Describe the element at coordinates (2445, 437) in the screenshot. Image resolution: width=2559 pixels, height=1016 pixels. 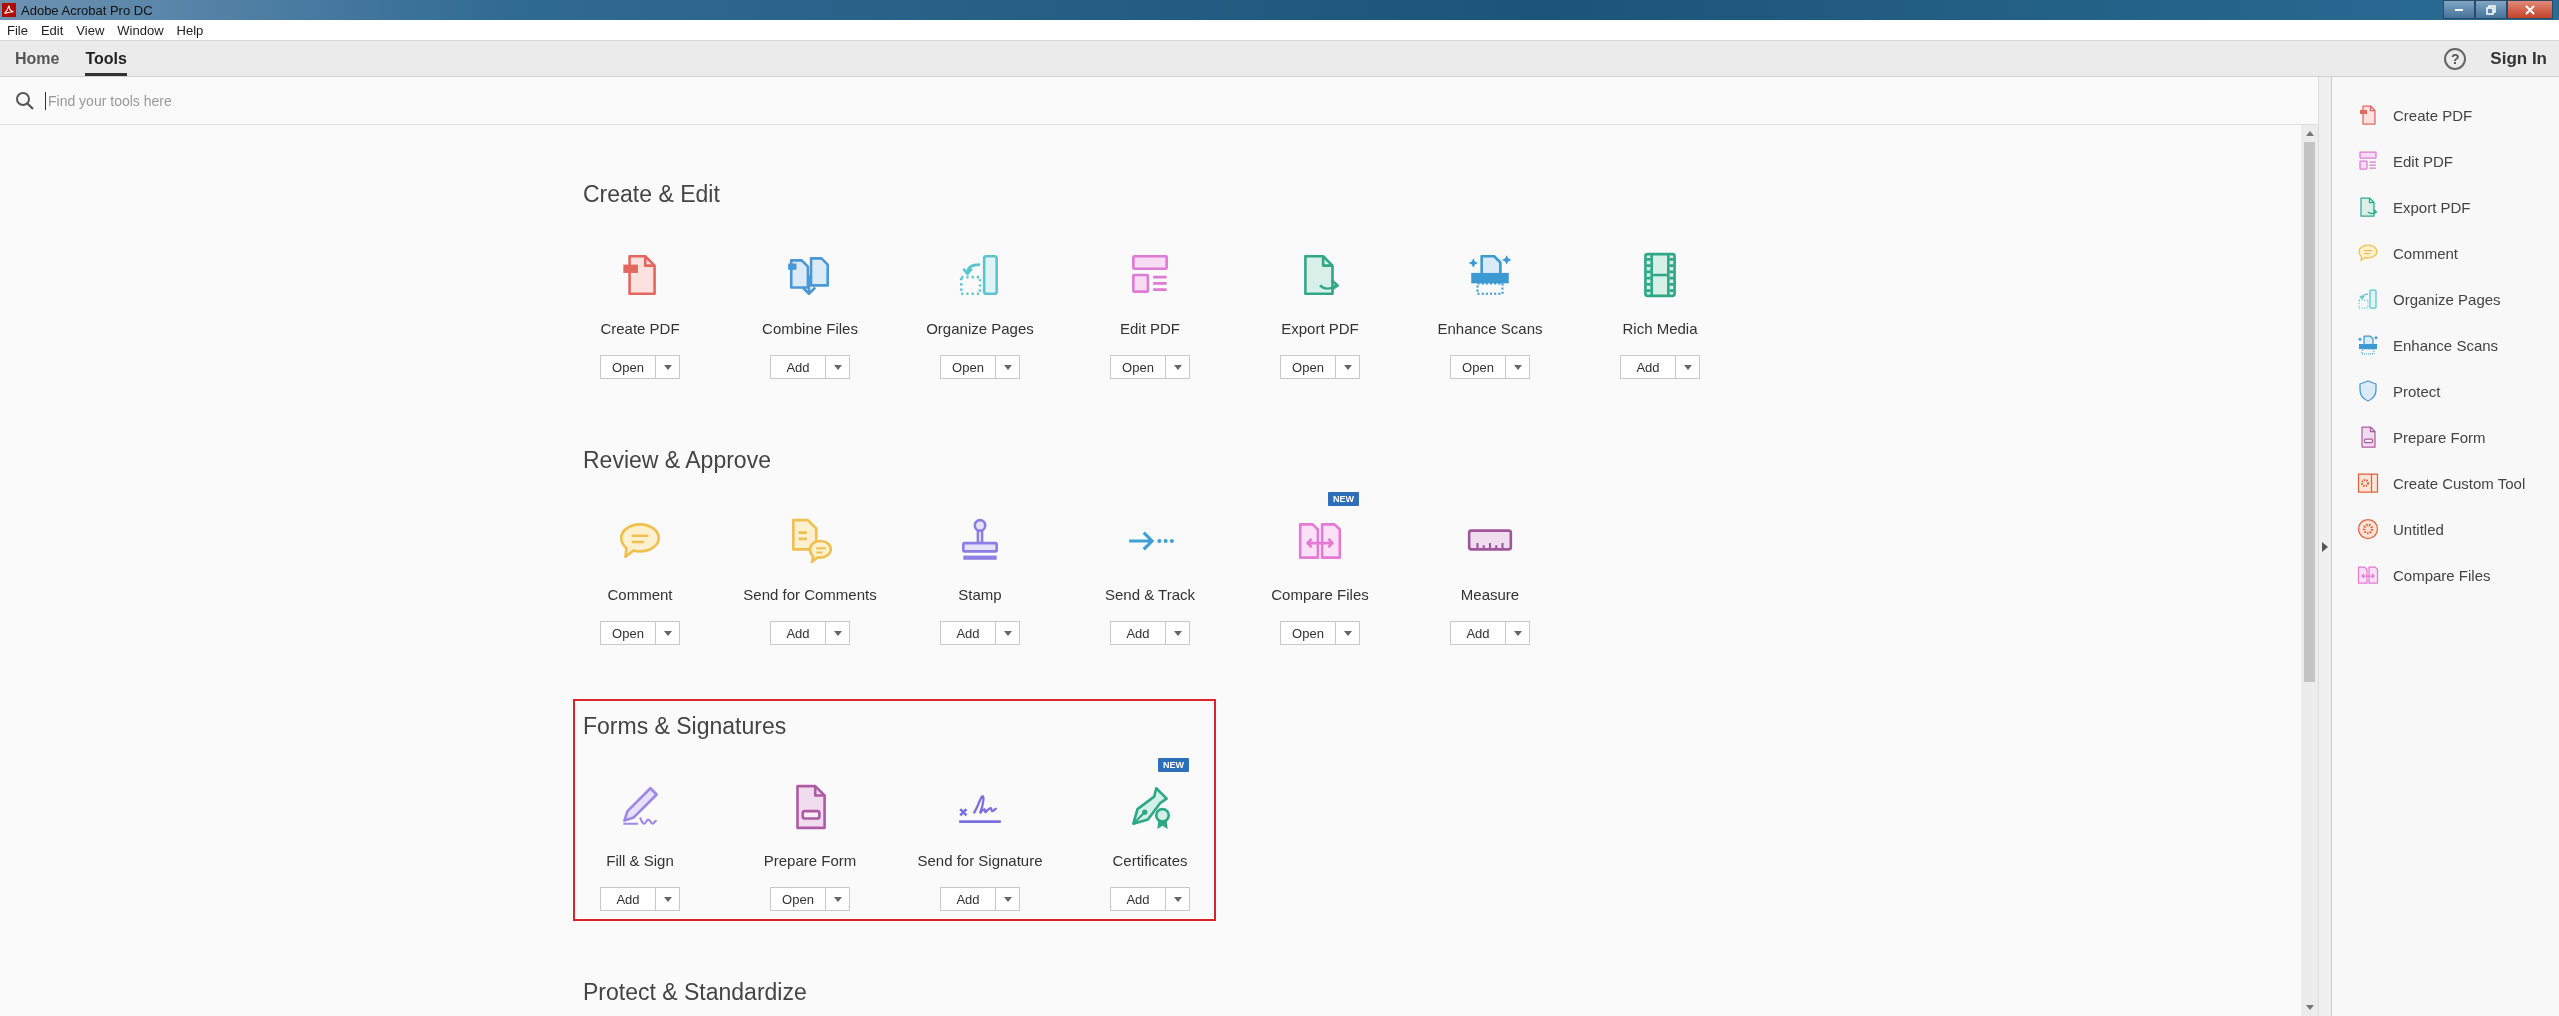
I see `sidebar-item: Prepare Form` at that location.